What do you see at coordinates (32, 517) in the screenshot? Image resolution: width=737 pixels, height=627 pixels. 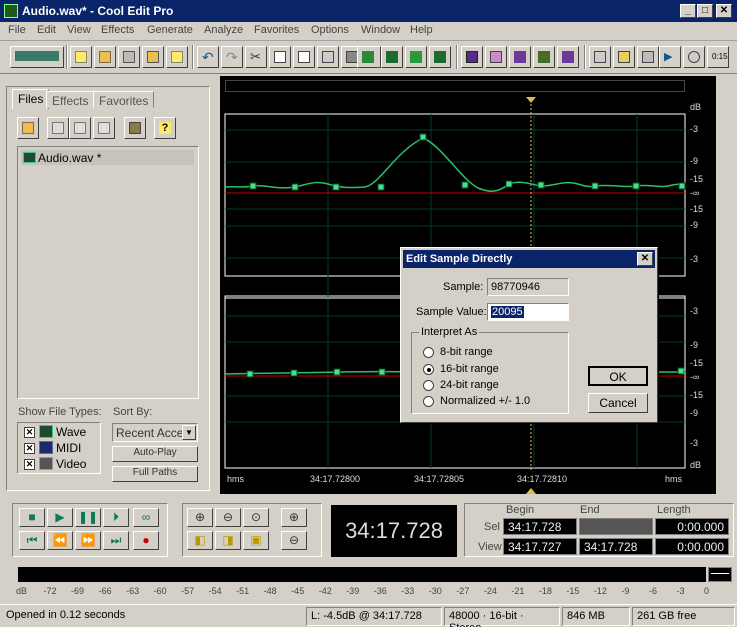 I see `stop-button: ■` at bounding box center [32, 517].